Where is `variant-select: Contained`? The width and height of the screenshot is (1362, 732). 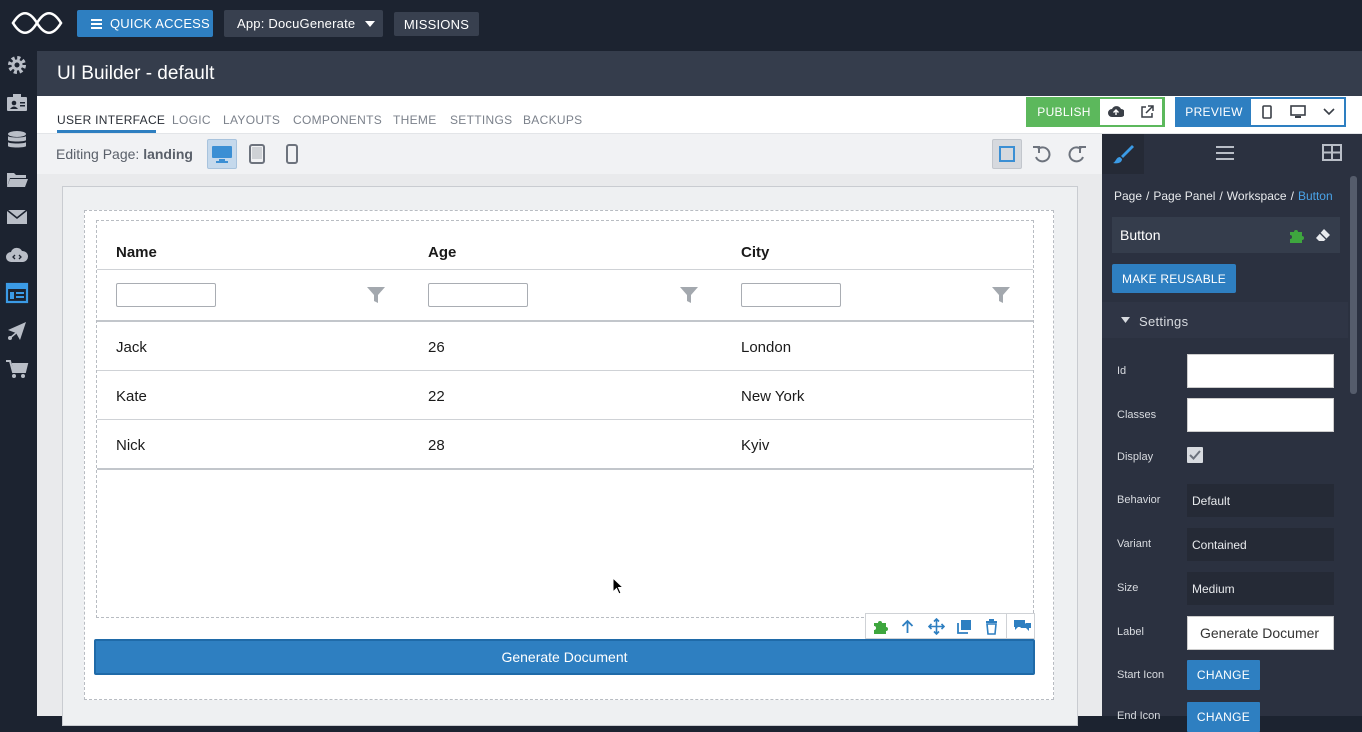
variant-select: Contained is located at coordinates (1260, 544).